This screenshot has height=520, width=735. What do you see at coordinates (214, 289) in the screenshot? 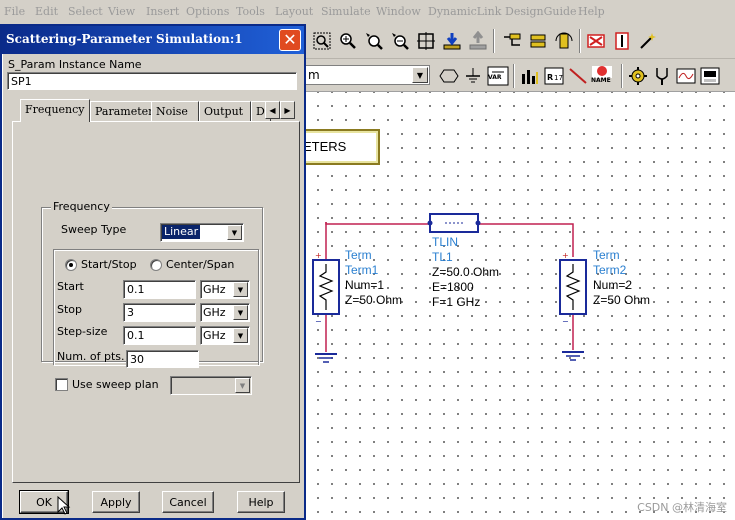
I see `start-unit-value: GHz` at bounding box center [214, 289].